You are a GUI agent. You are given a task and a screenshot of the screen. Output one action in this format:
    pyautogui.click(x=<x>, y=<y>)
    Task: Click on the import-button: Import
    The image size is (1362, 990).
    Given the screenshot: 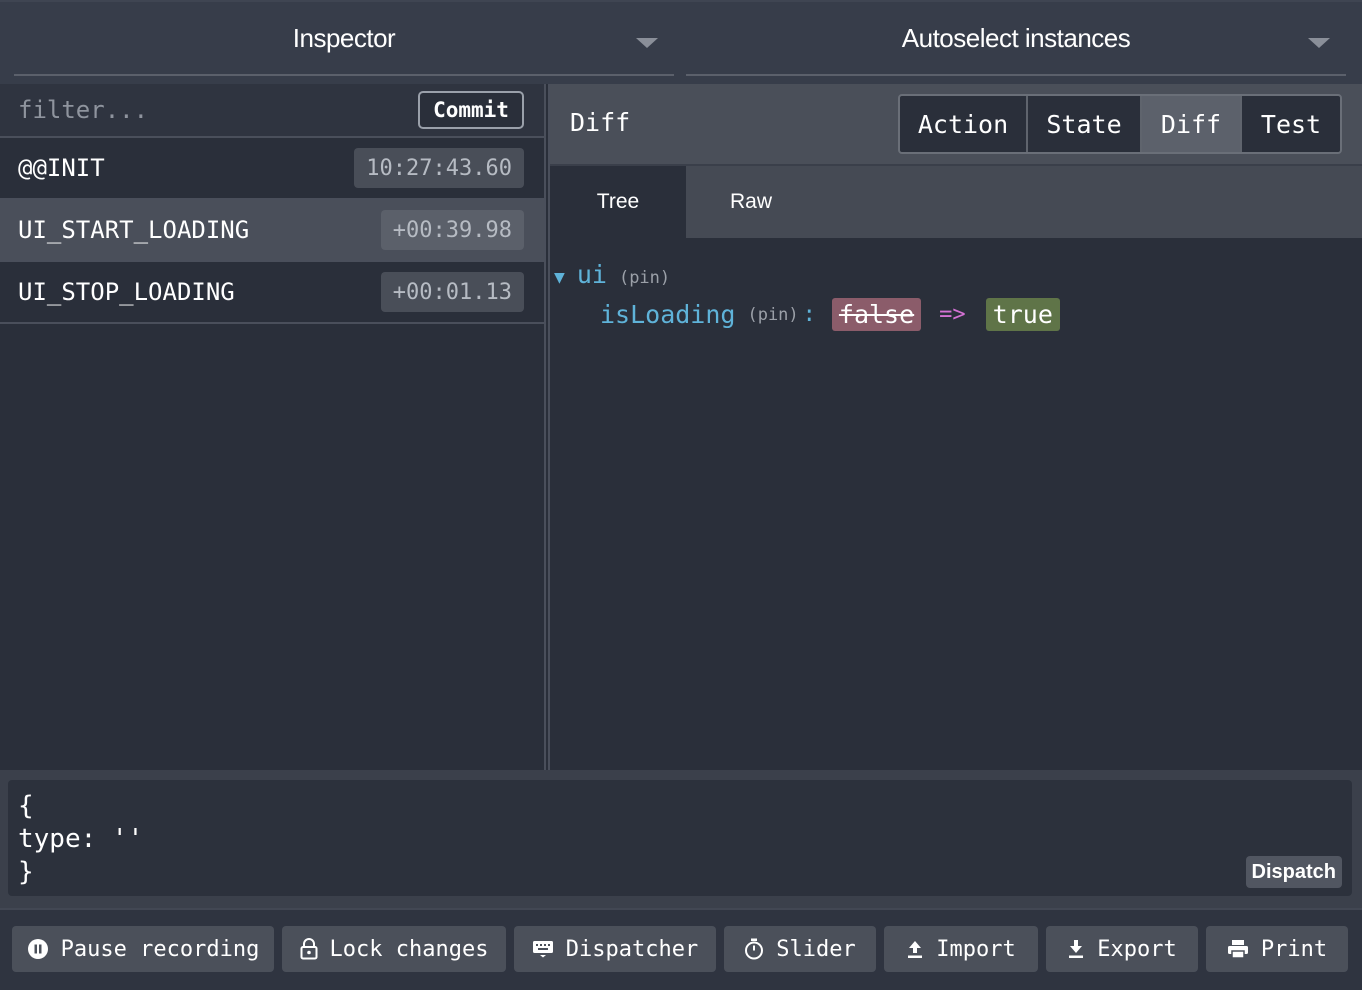 What is the action you would take?
    pyautogui.click(x=961, y=949)
    